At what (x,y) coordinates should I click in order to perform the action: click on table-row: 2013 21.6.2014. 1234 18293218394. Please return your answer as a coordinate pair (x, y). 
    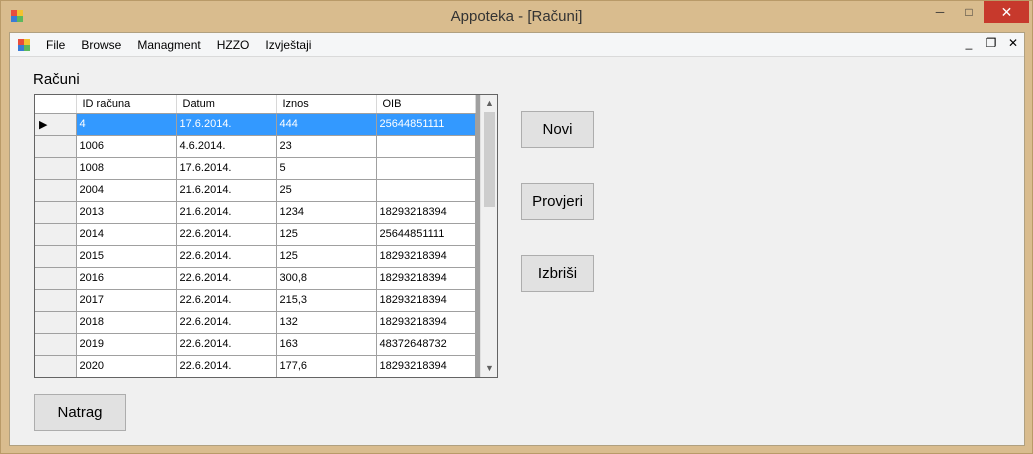
    Looking at the image, I should click on (255, 212).